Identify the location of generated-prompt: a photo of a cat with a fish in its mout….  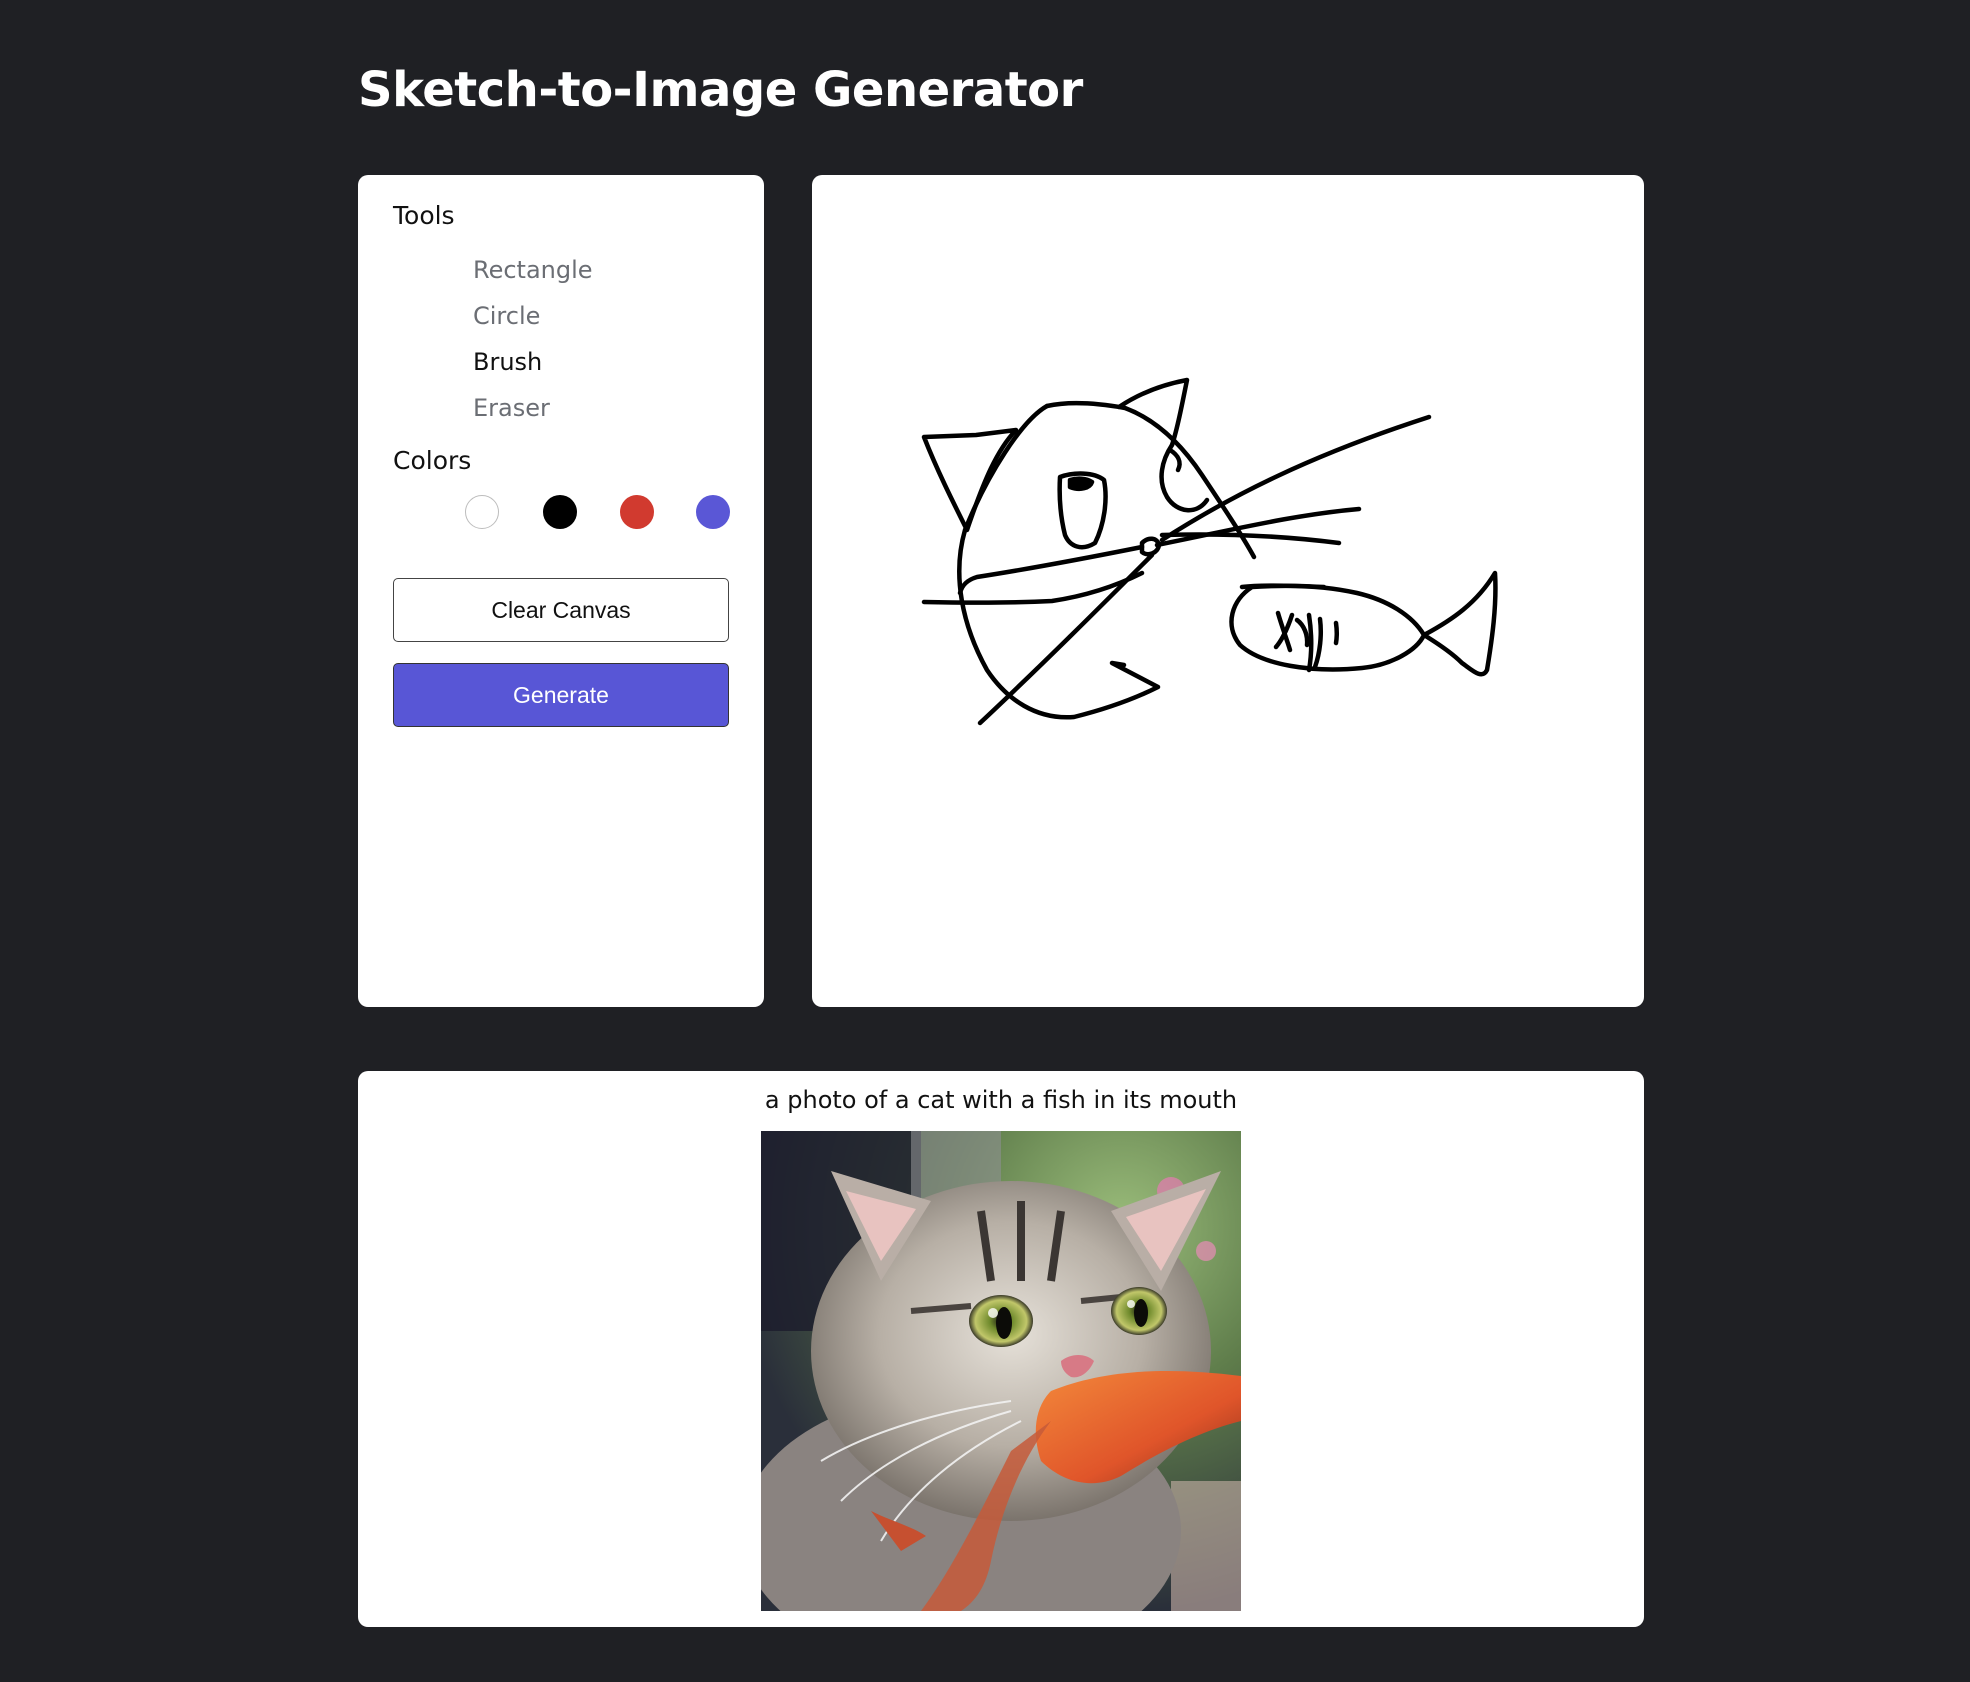
(1001, 1100).